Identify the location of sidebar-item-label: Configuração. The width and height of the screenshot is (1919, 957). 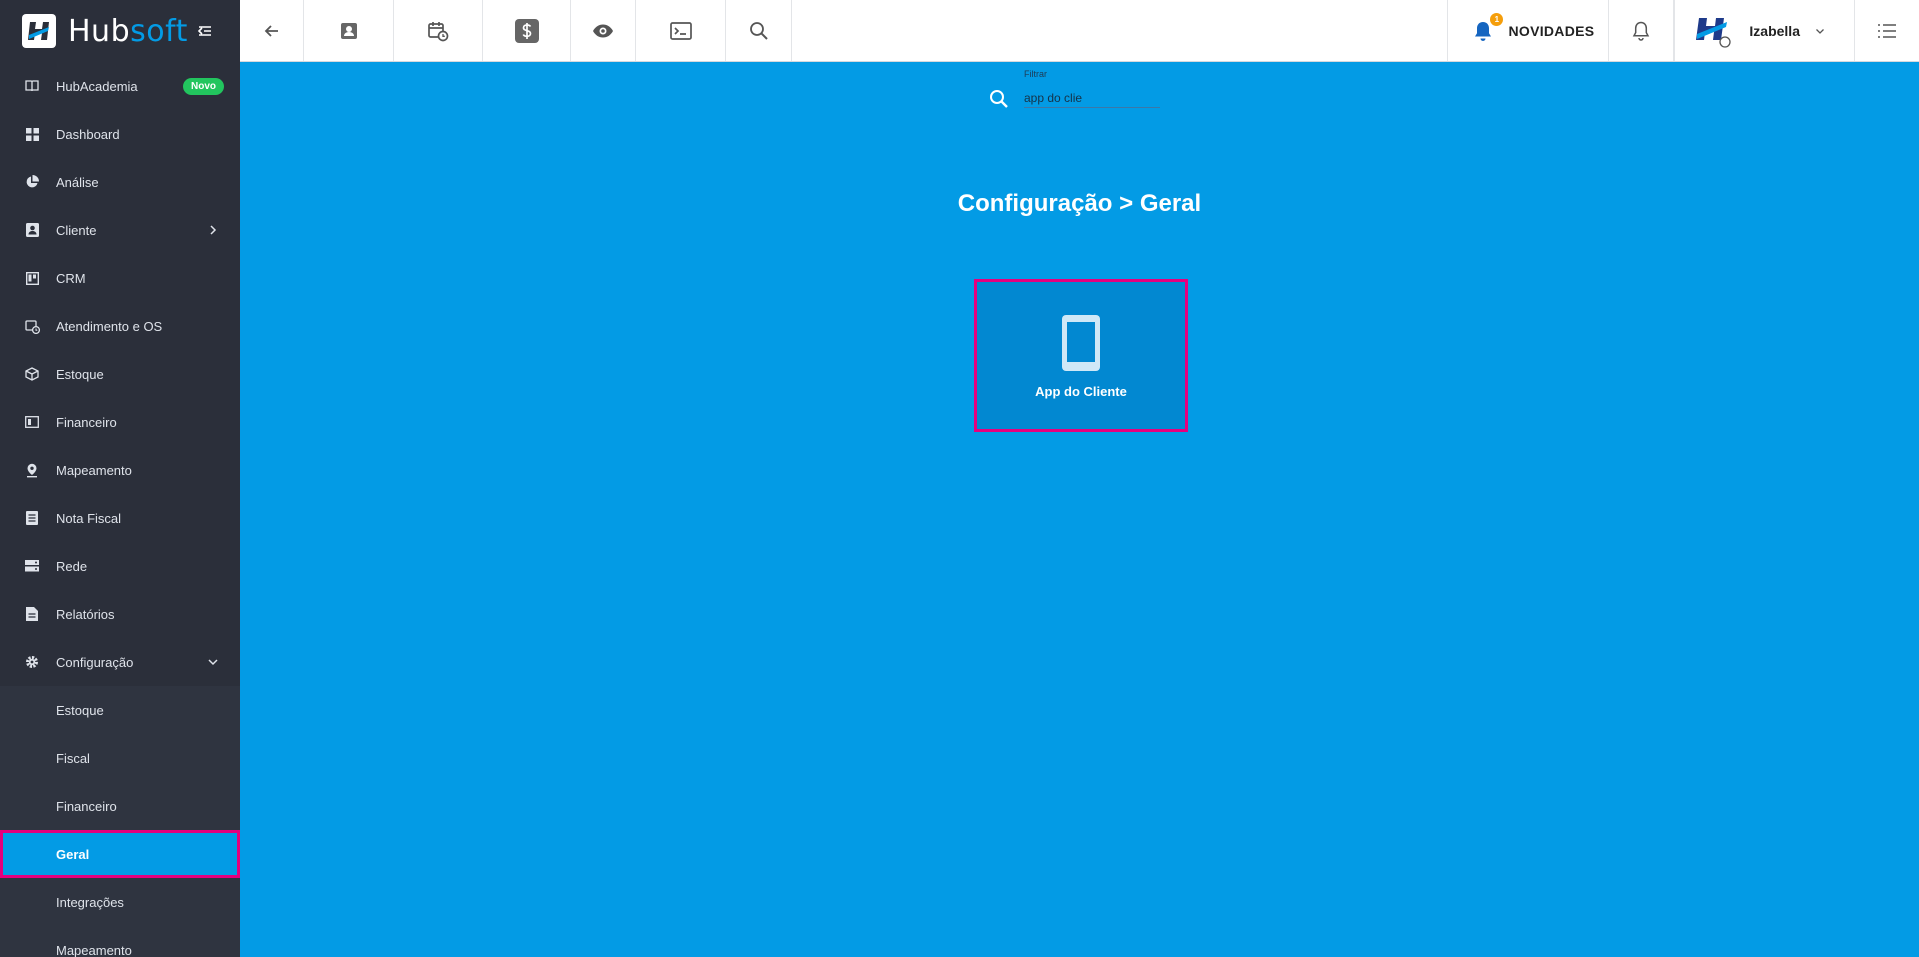
(95, 662).